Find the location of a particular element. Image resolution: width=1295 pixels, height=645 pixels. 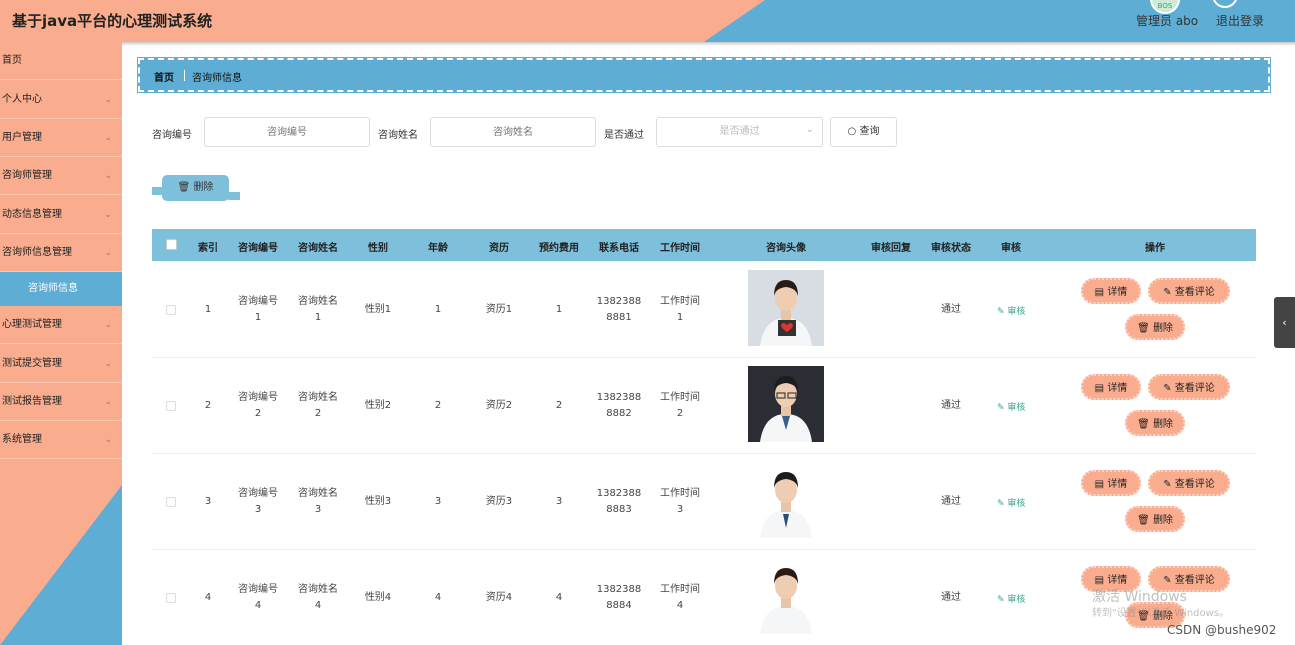

query-button: ○ 查询 is located at coordinates (863, 132).